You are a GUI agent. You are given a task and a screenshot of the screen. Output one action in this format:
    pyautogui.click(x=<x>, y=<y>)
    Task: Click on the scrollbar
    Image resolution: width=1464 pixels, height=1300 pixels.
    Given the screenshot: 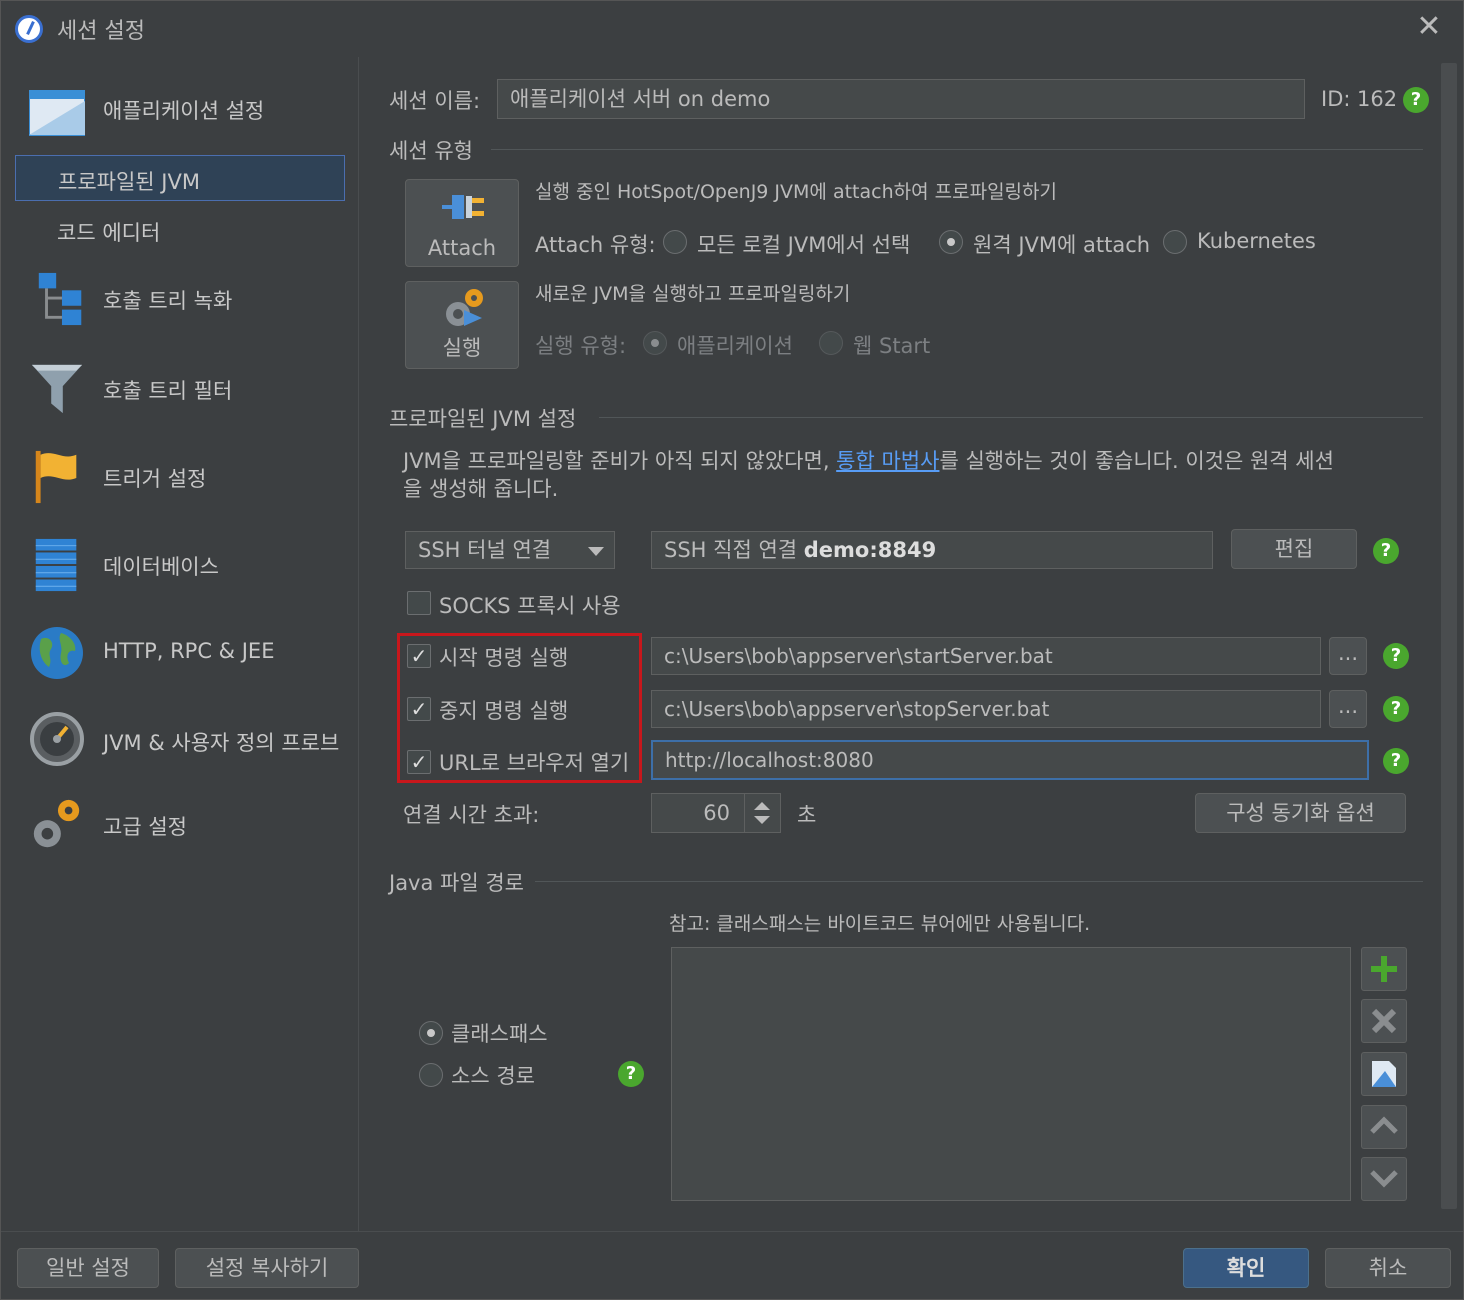 What is the action you would take?
    pyautogui.click(x=1449, y=636)
    